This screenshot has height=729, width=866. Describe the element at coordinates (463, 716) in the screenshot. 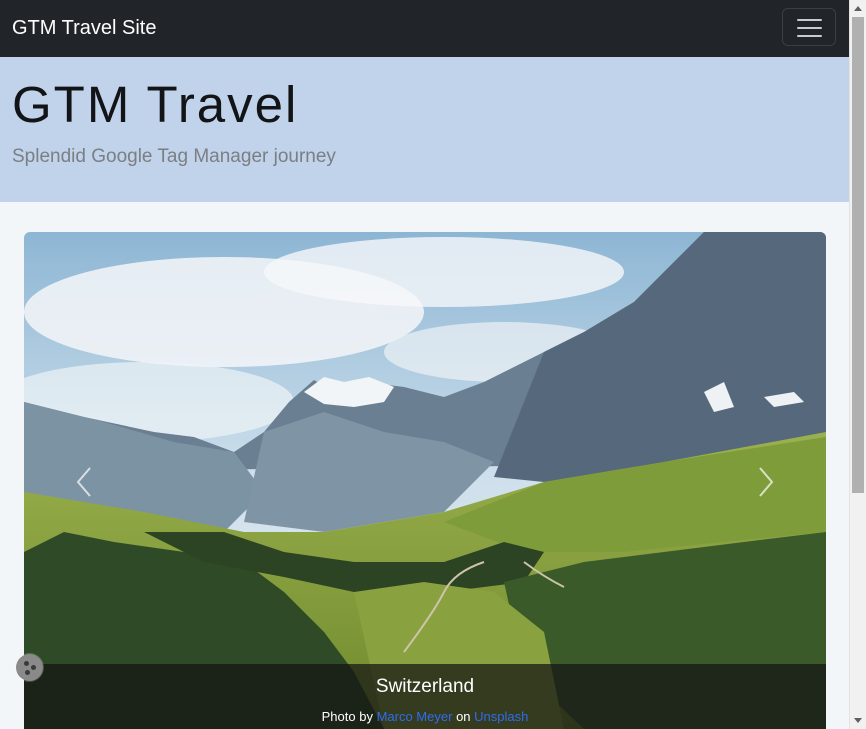

I see `credit-mid: on` at that location.